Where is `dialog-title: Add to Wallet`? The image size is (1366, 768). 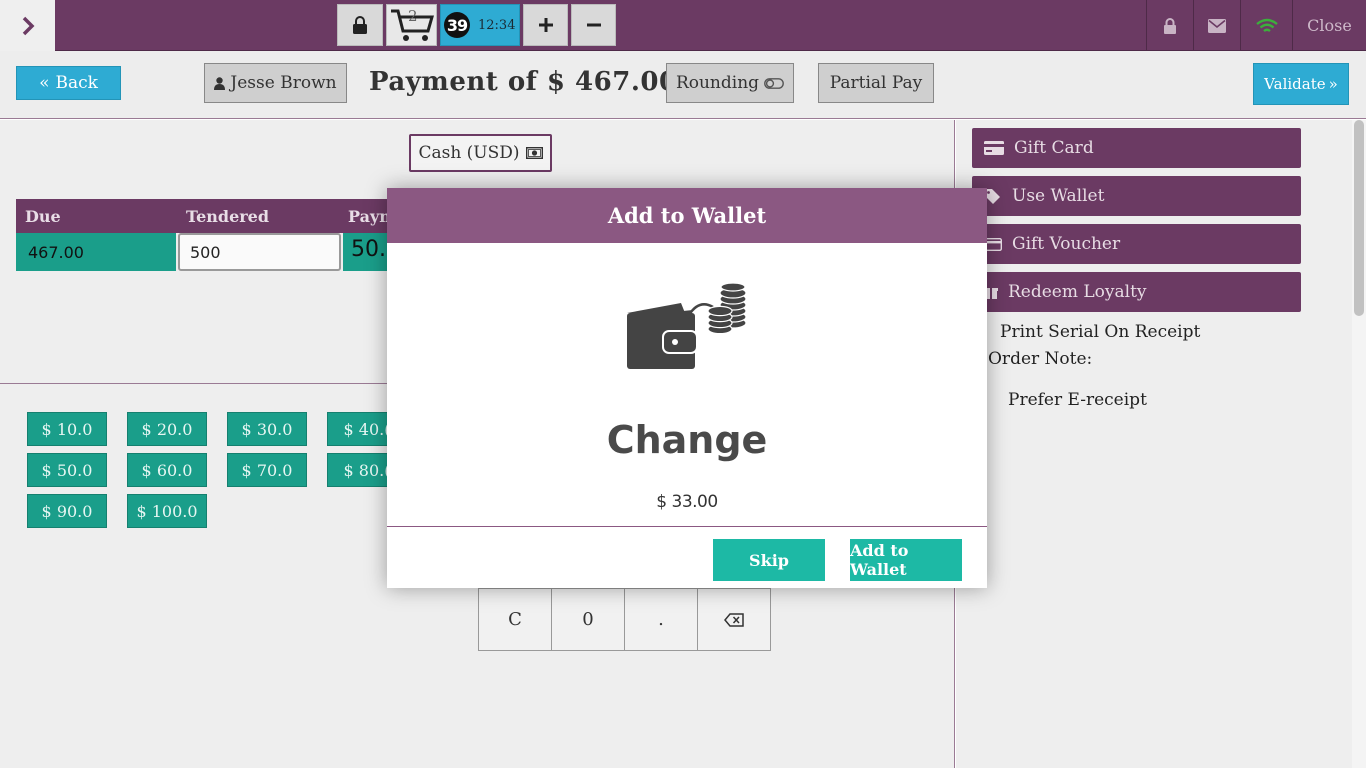
dialog-title: Add to Wallet is located at coordinates (687, 215).